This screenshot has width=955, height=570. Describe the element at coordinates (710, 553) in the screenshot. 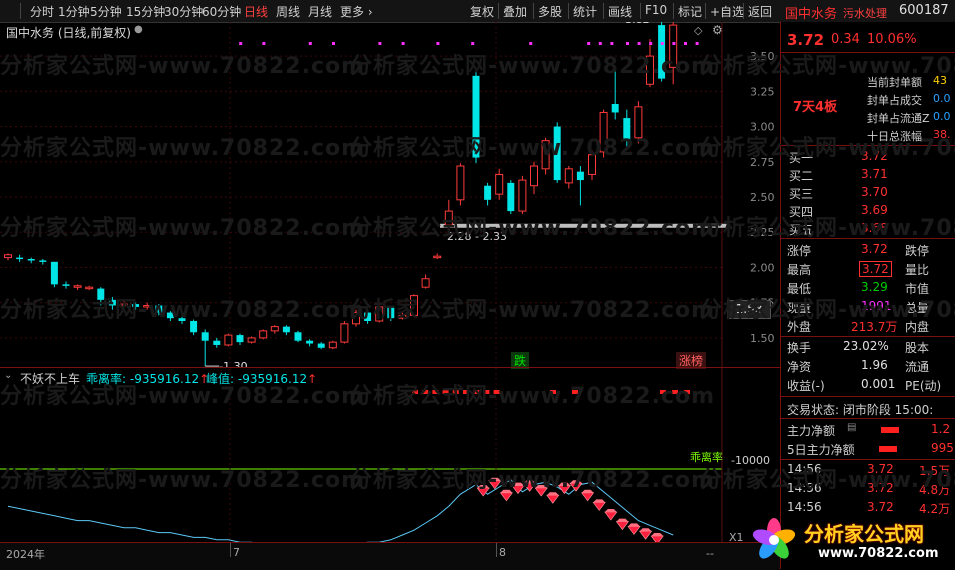

I see `zoom-out-button: --` at that location.